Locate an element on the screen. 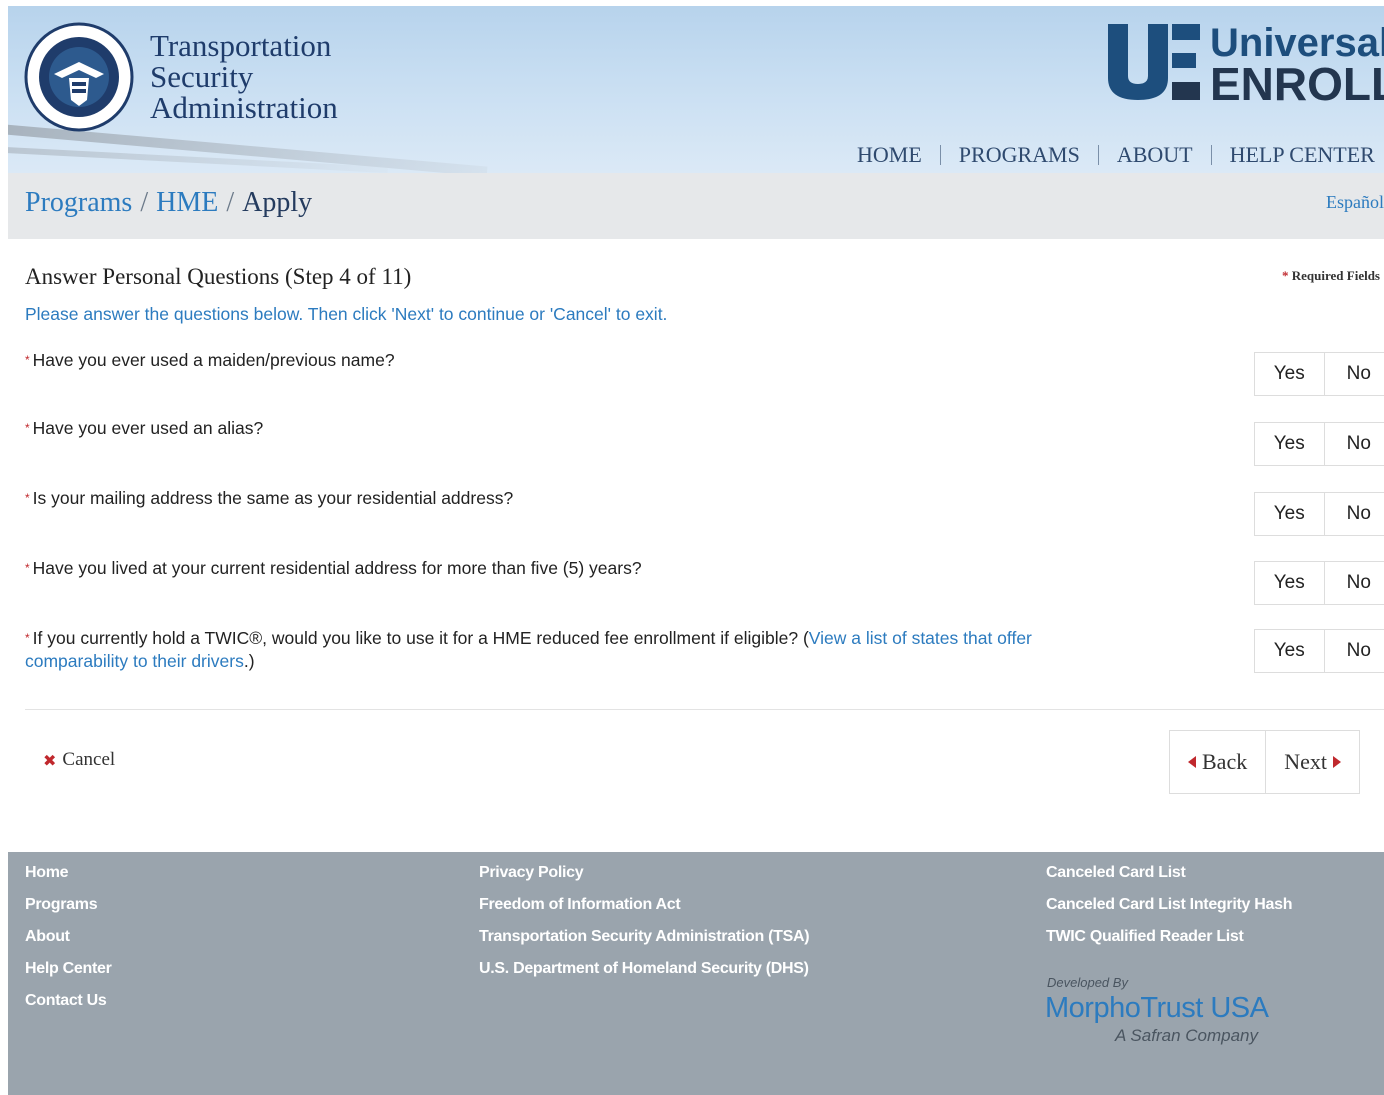 Image resolution: width=1384 pixels, height=1095 pixels. top-navigation: HOME PROGRAMS ABOUT HELP CENTER is located at coordinates (1116, 155).